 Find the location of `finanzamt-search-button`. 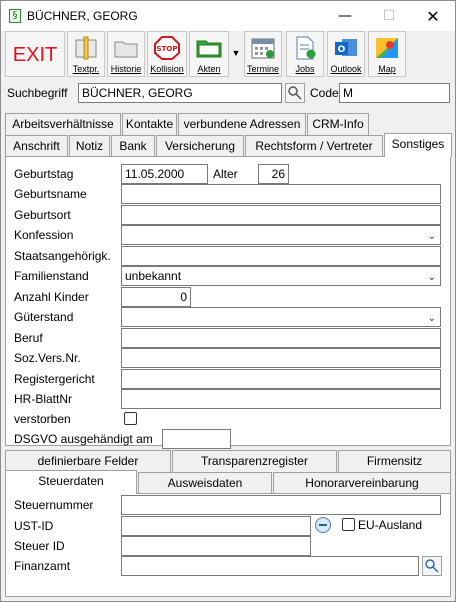

finanzamt-search-button is located at coordinates (432, 566).